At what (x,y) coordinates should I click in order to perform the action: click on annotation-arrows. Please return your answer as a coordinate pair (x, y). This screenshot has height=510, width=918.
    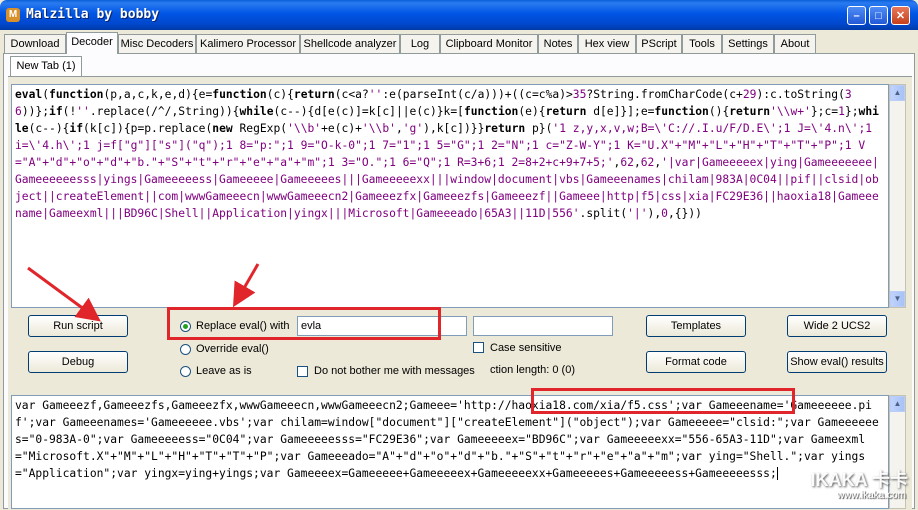
    Looking at the image, I should click on (143, 292).